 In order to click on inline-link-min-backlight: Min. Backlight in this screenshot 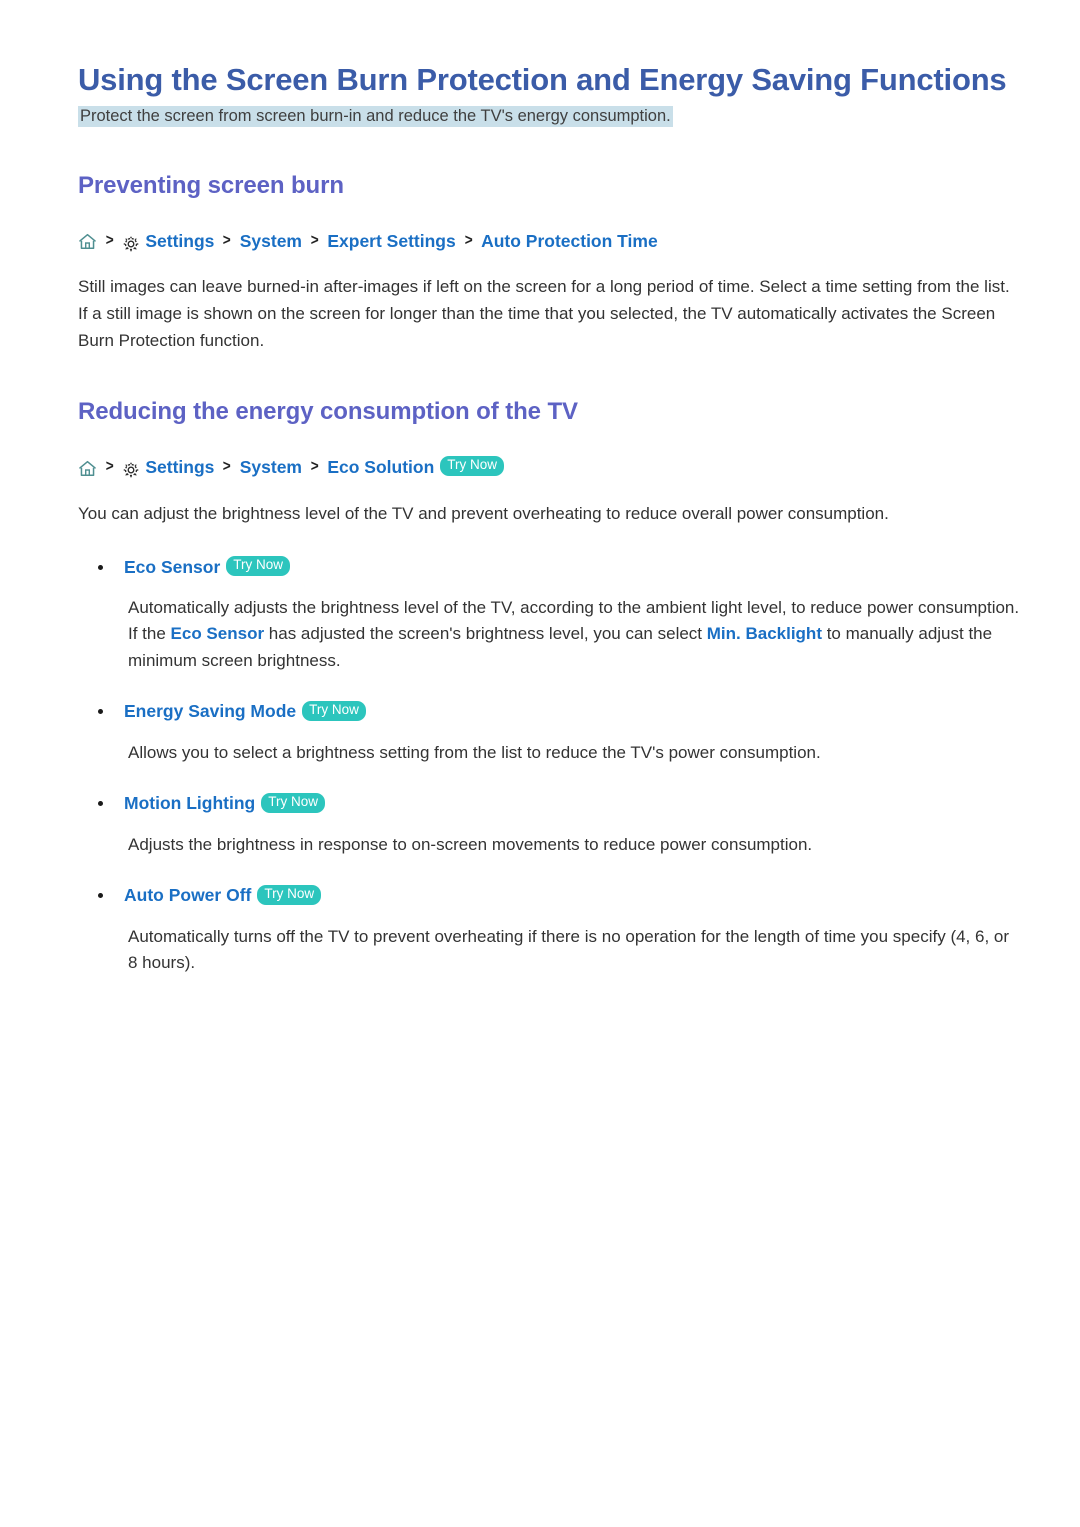, I will do `click(764, 633)`.